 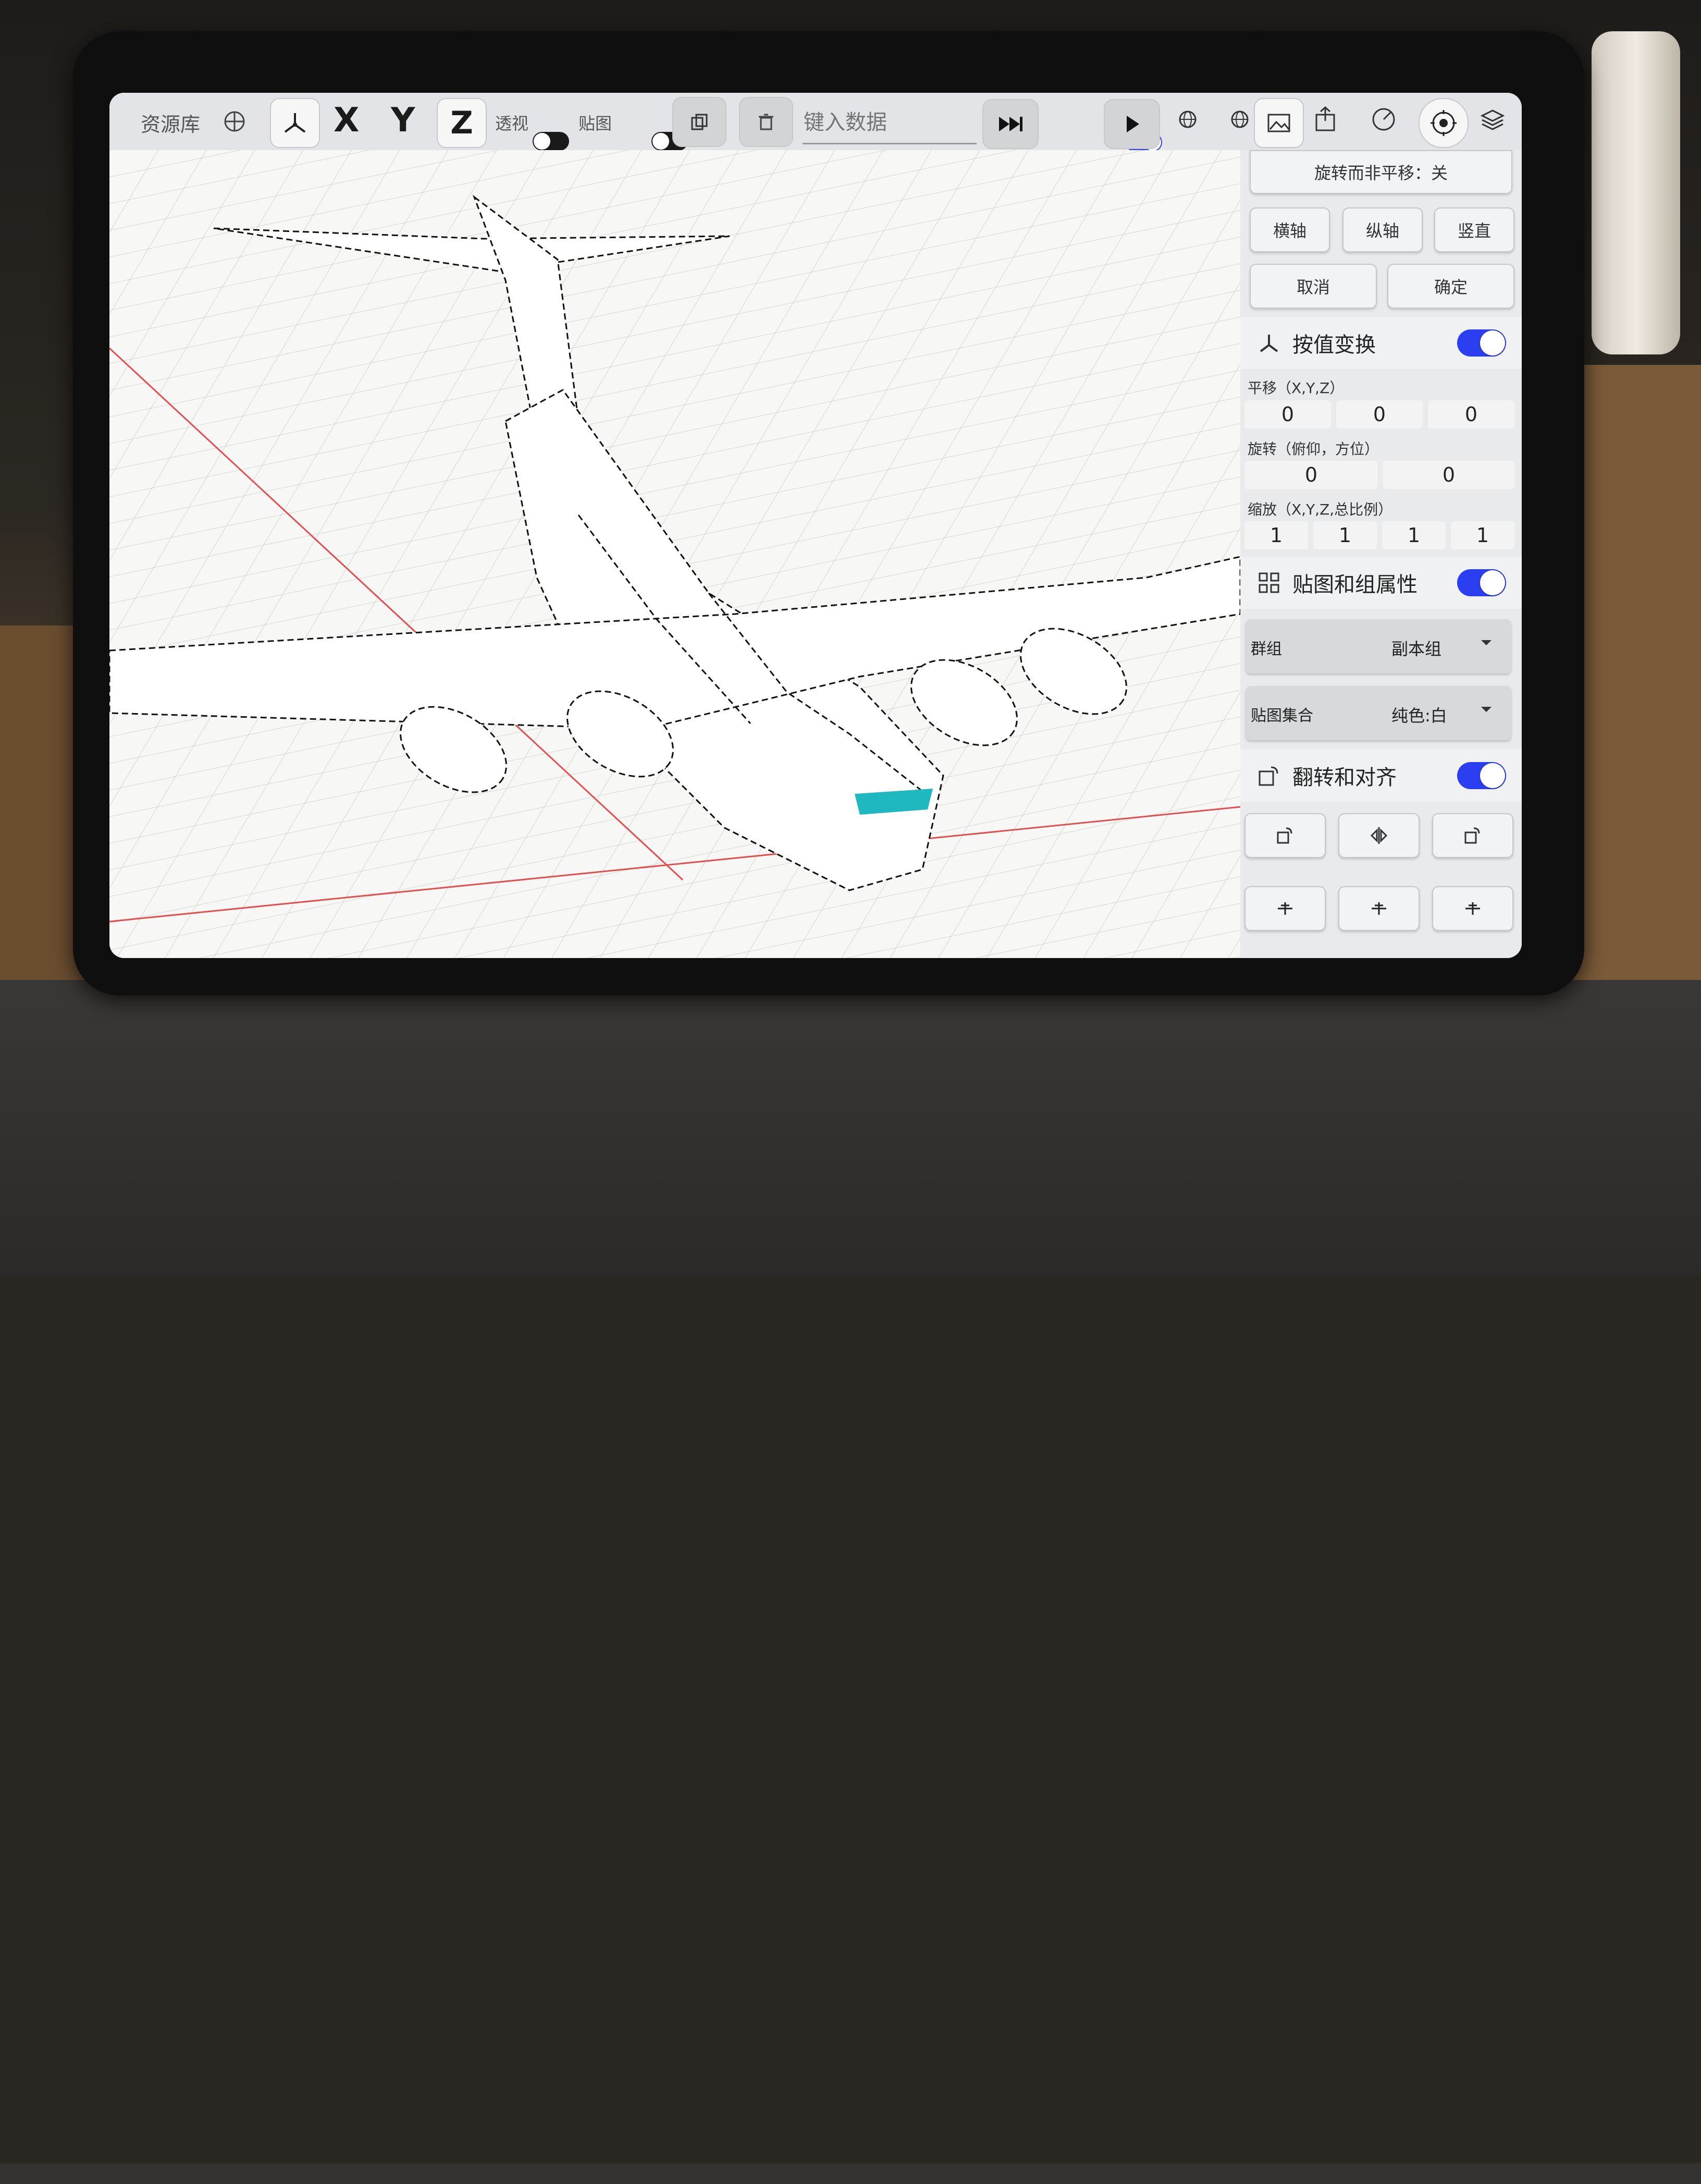 What do you see at coordinates (551, 141) in the screenshot?
I see `perspective-toggle` at bounding box center [551, 141].